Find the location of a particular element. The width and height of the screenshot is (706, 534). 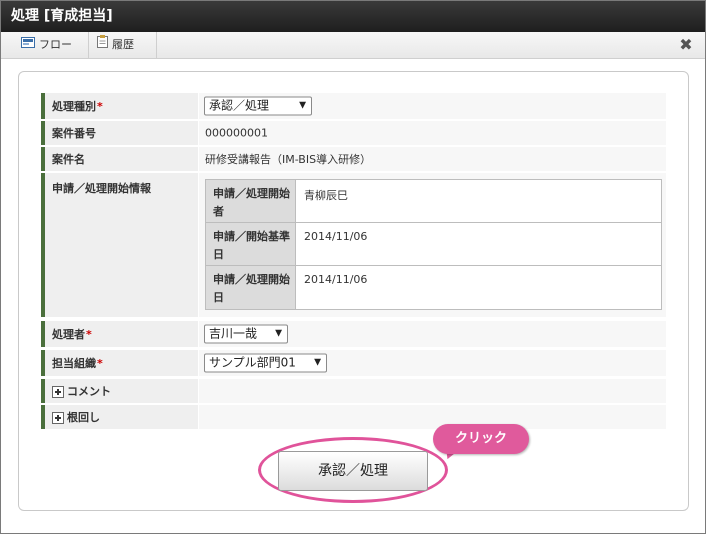

flow-icon is located at coordinates (28, 45).